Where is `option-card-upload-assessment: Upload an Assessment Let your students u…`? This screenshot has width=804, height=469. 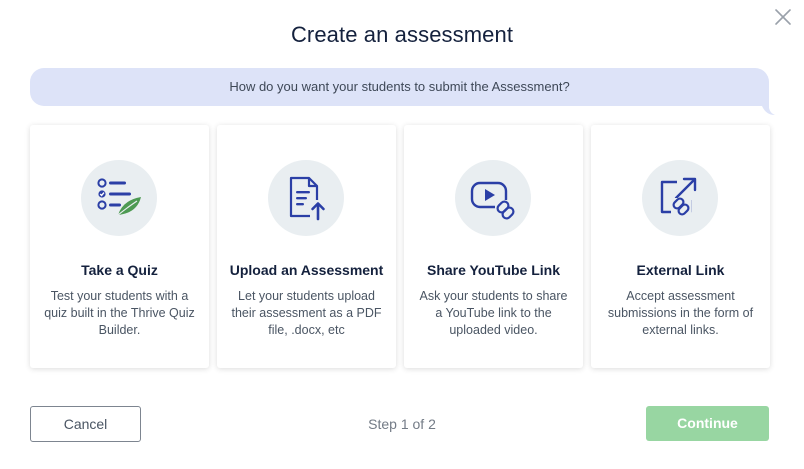
option-card-upload-assessment: Upload an Assessment Let your students u… is located at coordinates (306, 246).